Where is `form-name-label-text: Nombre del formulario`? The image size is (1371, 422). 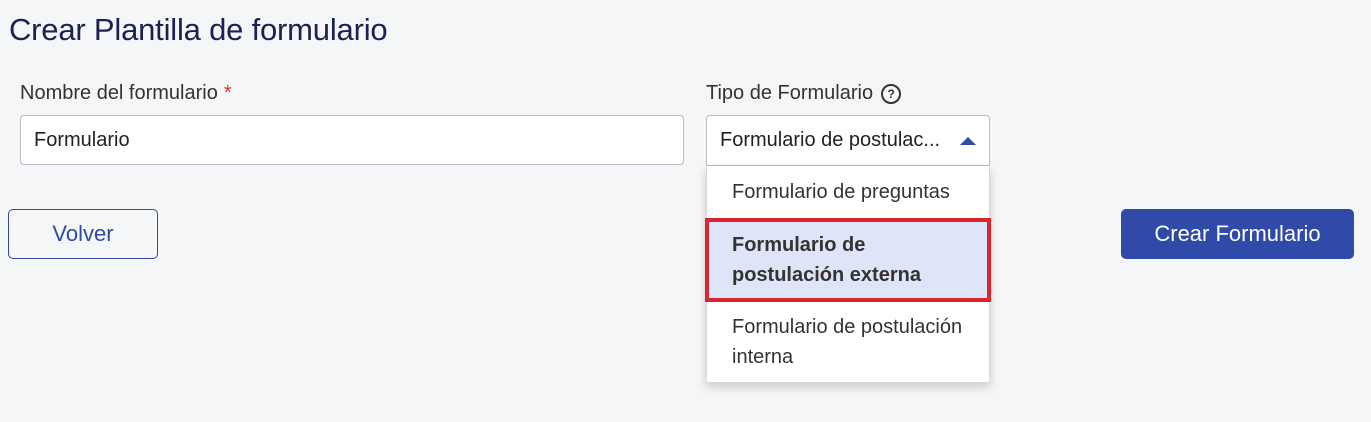
form-name-label-text: Nombre del formulario is located at coordinates (119, 93).